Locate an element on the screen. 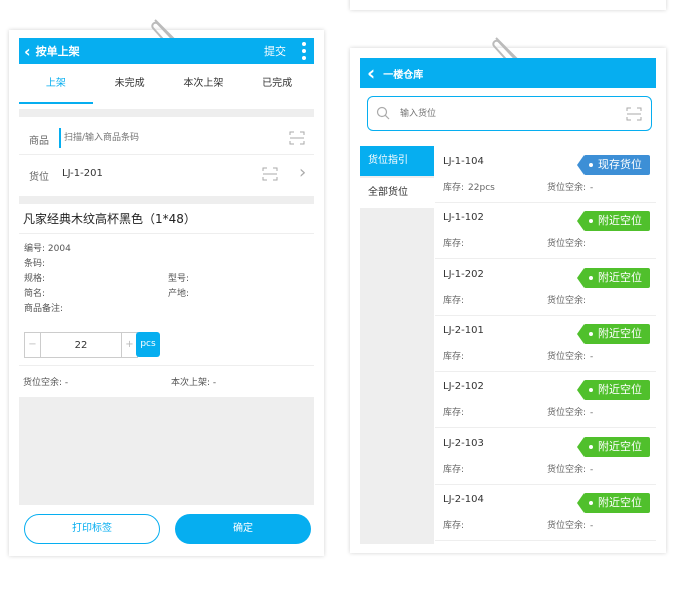  location-name: LJ-1-102 is located at coordinates (463, 218).